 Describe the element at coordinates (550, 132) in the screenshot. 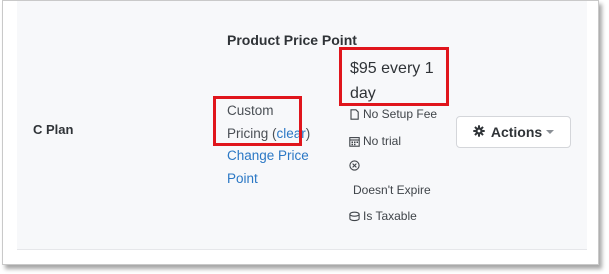

I see `chevron-down-icon` at that location.